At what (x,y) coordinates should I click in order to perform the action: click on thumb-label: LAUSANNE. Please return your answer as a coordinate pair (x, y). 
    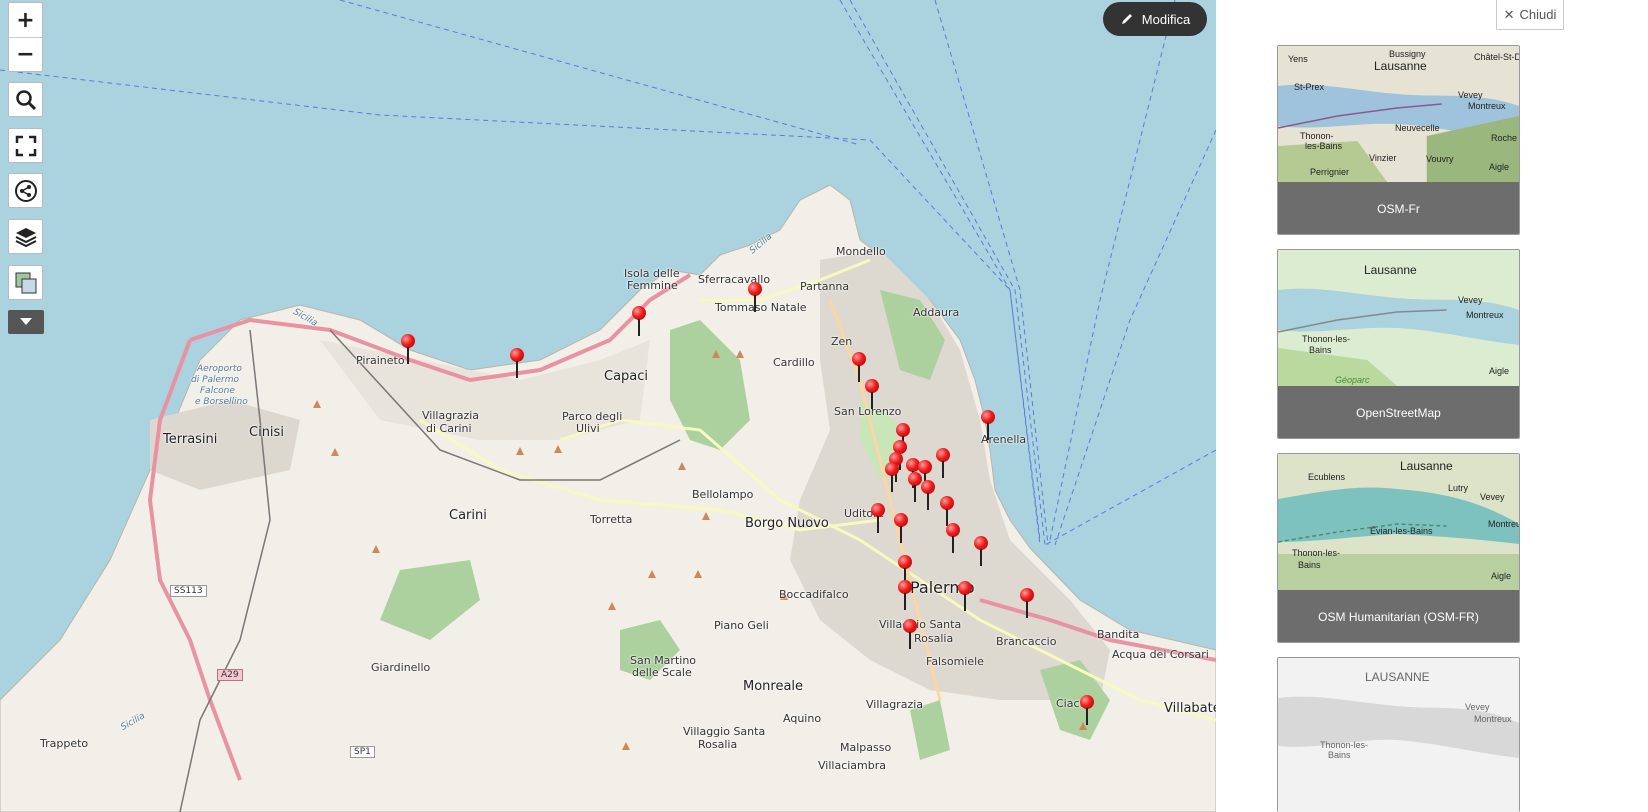
    Looking at the image, I should click on (1397, 677).